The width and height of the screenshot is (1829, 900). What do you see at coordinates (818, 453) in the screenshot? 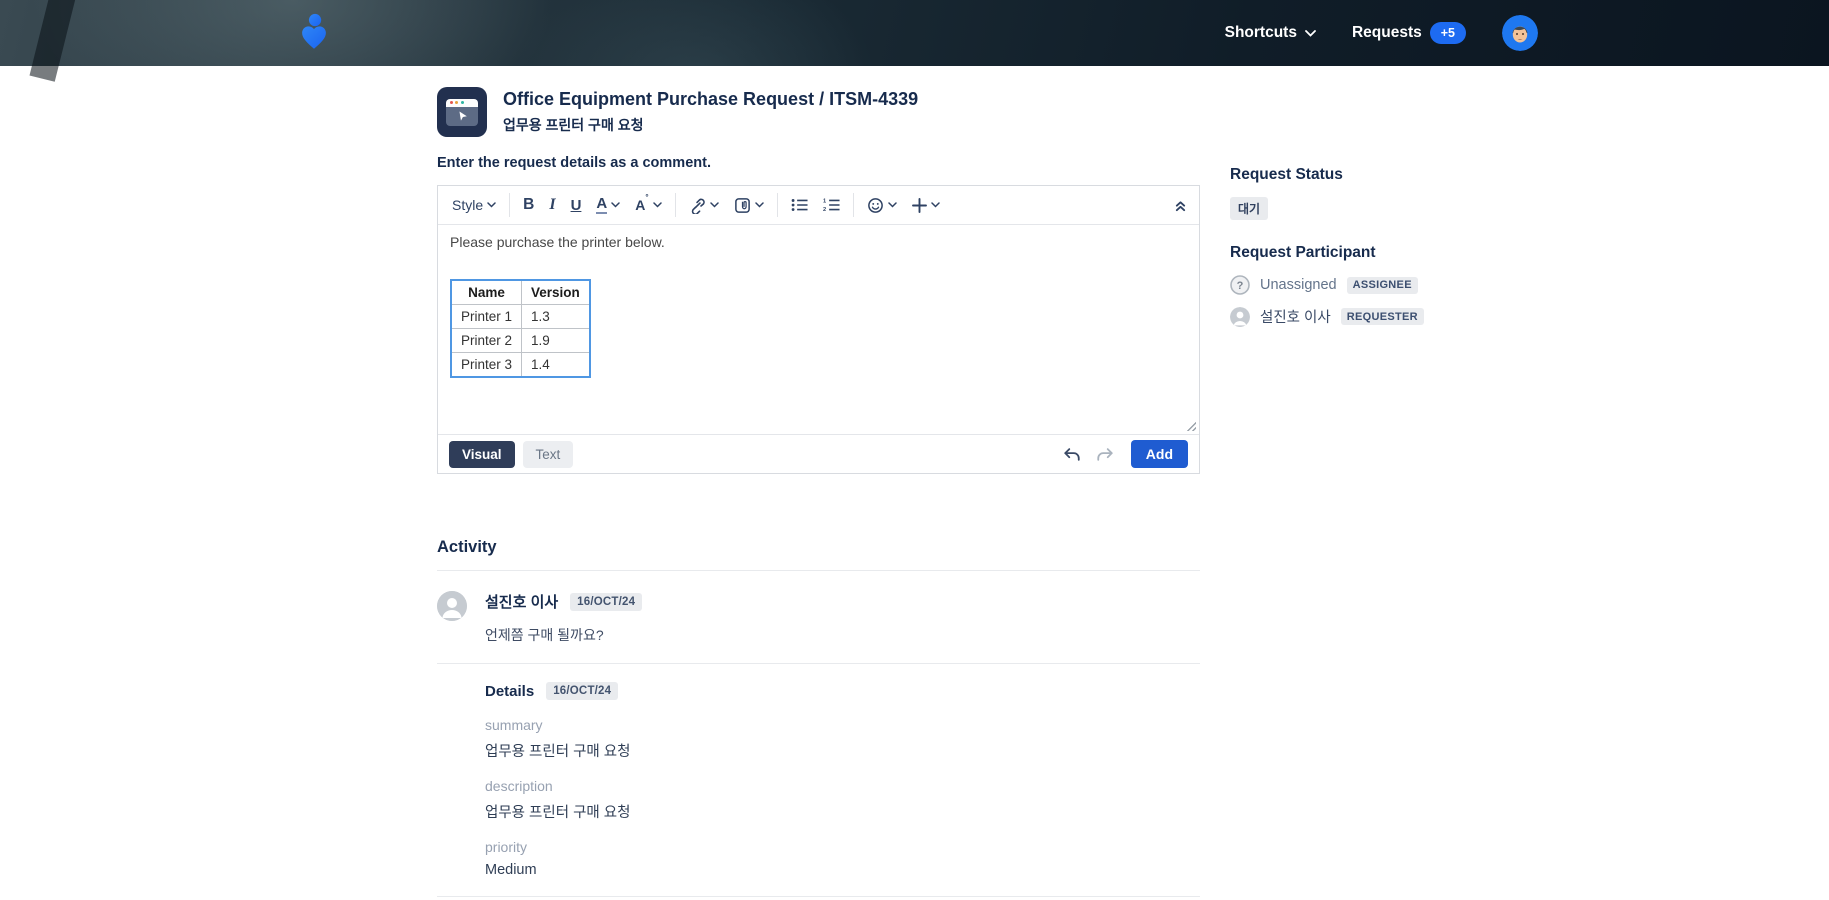
I see `editor-footer: Visual Text Add` at bounding box center [818, 453].